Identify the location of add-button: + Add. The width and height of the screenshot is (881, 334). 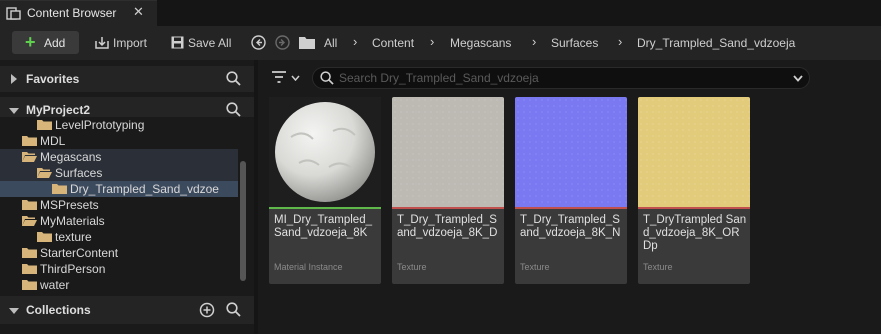
(45, 42).